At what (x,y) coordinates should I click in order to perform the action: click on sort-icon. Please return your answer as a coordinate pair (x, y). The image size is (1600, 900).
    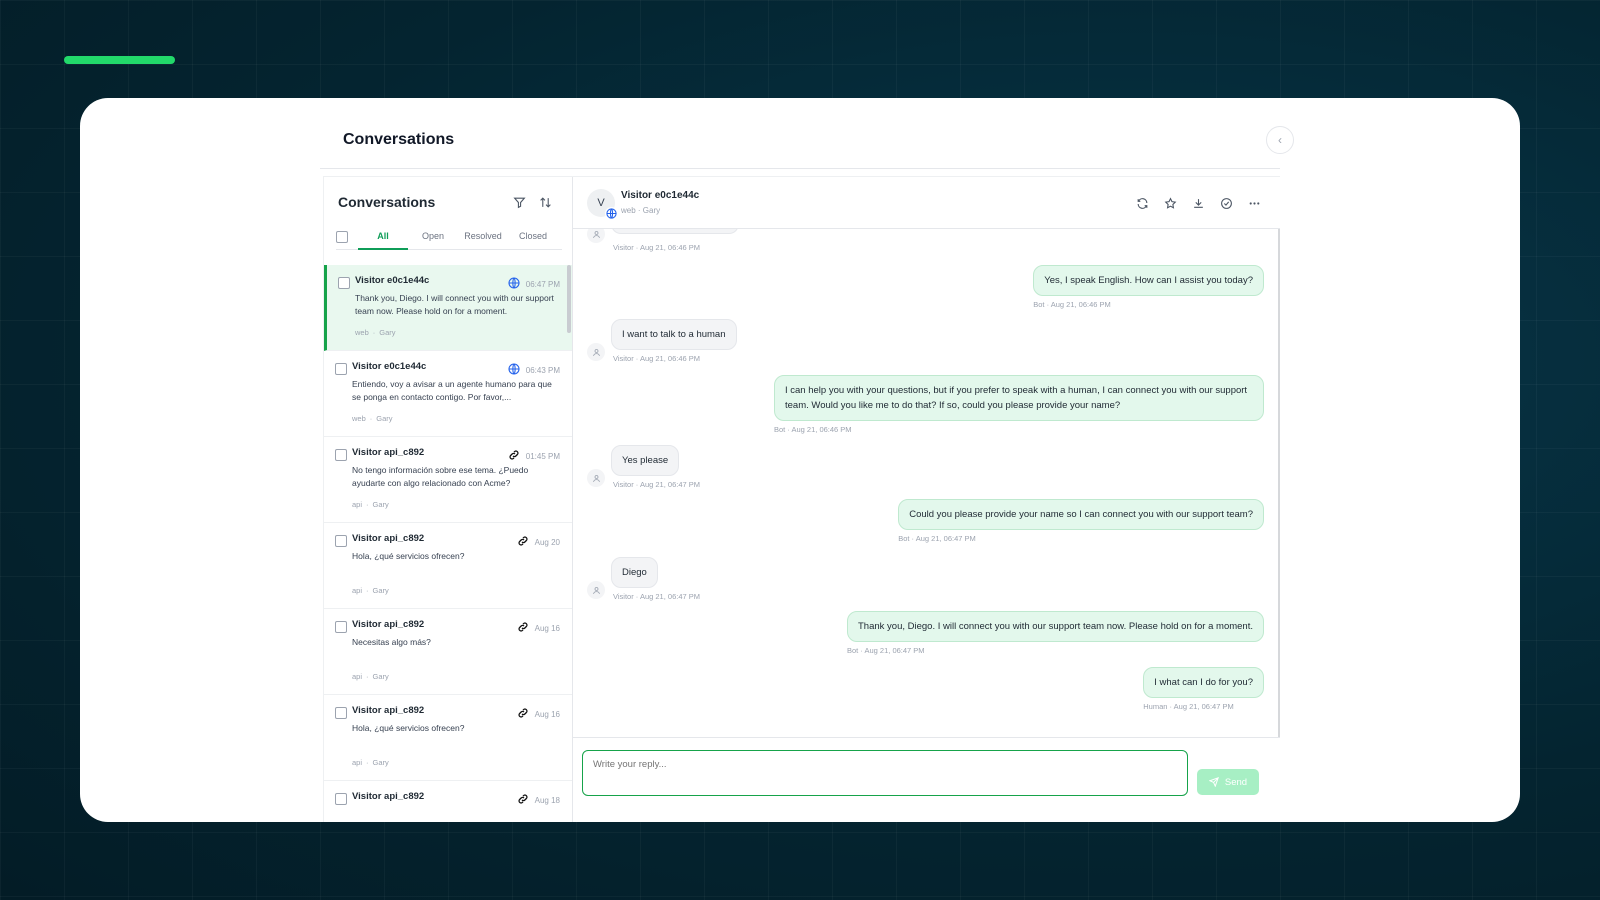
    Looking at the image, I should click on (545, 202).